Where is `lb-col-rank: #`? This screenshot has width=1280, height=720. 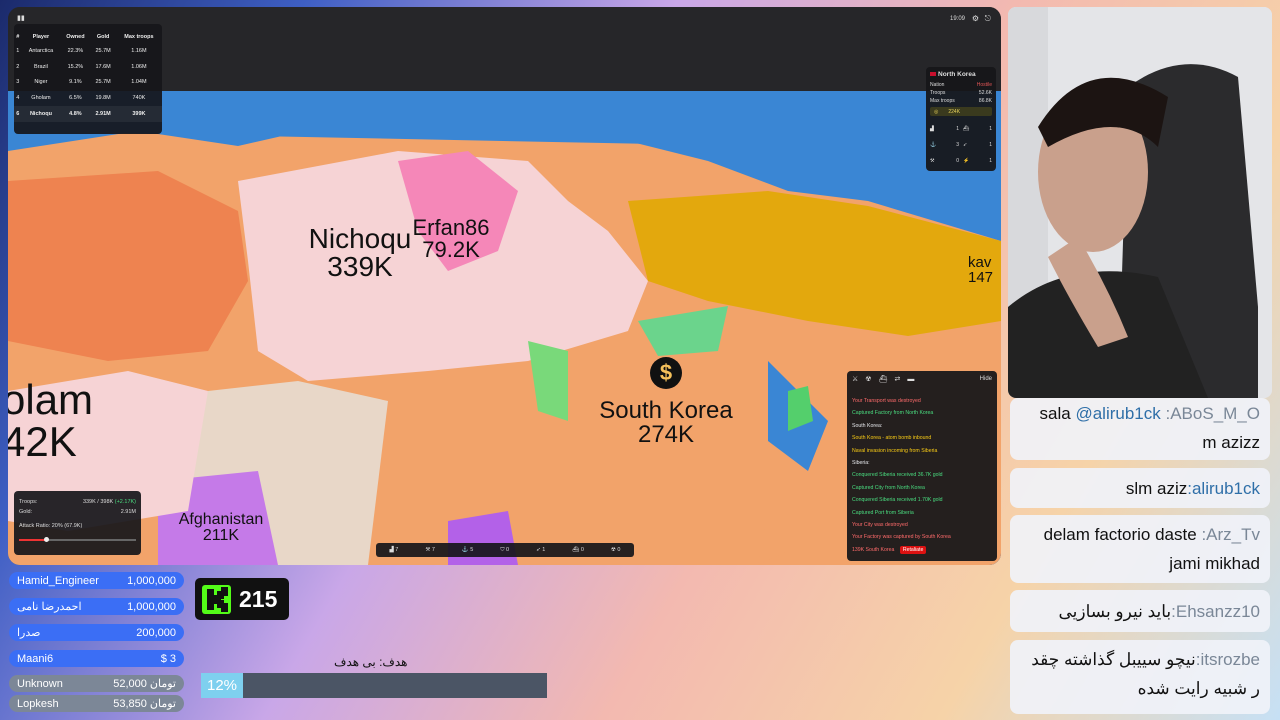
lb-col-rank: # is located at coordinates (18, 36).